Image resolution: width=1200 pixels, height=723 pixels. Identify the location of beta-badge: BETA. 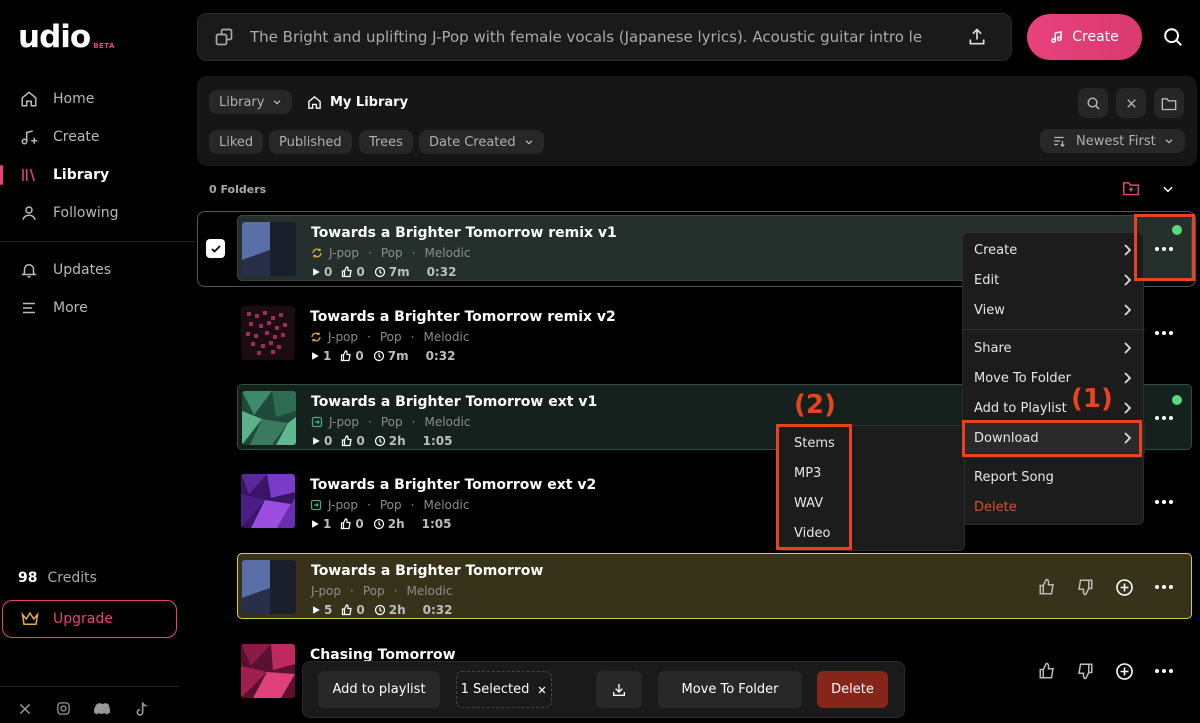
(104, 46).